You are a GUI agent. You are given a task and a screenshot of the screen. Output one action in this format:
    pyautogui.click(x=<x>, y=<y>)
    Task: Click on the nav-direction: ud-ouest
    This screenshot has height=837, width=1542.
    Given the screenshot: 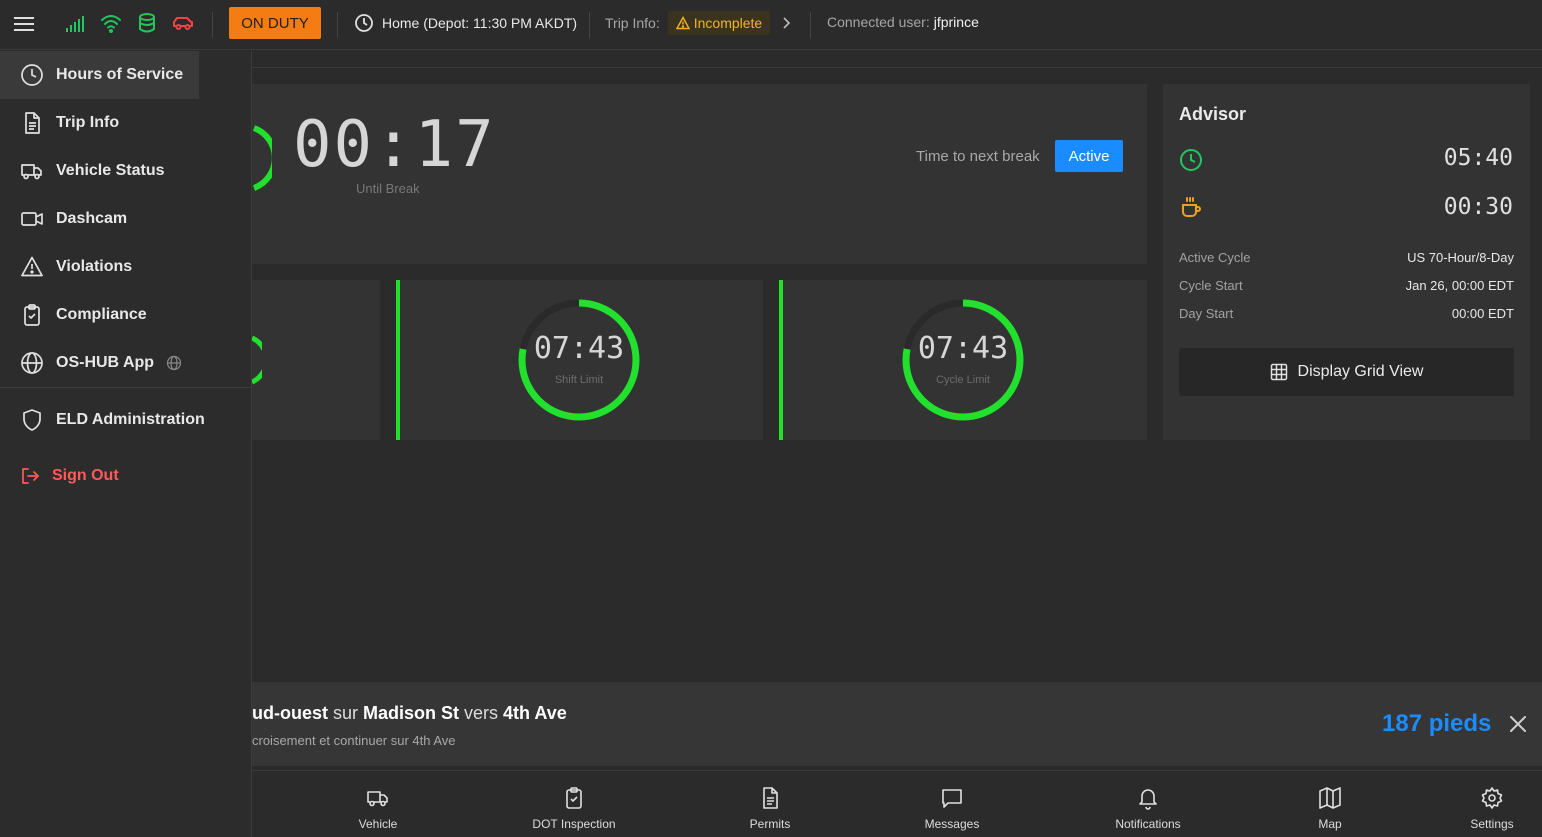 What is the action you would take?
    pyautogui.click(x=290, y=713)
    